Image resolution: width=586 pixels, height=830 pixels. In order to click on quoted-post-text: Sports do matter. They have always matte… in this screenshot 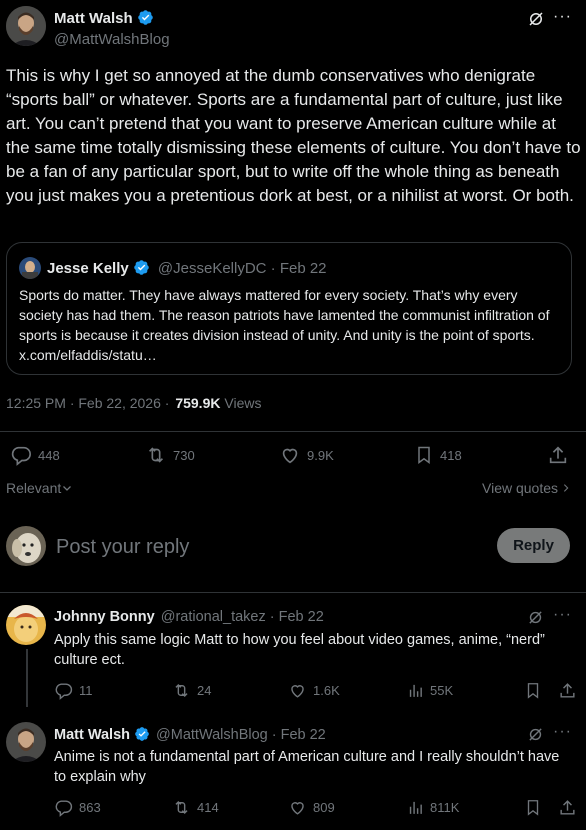, I will do `click(284, 325)`.